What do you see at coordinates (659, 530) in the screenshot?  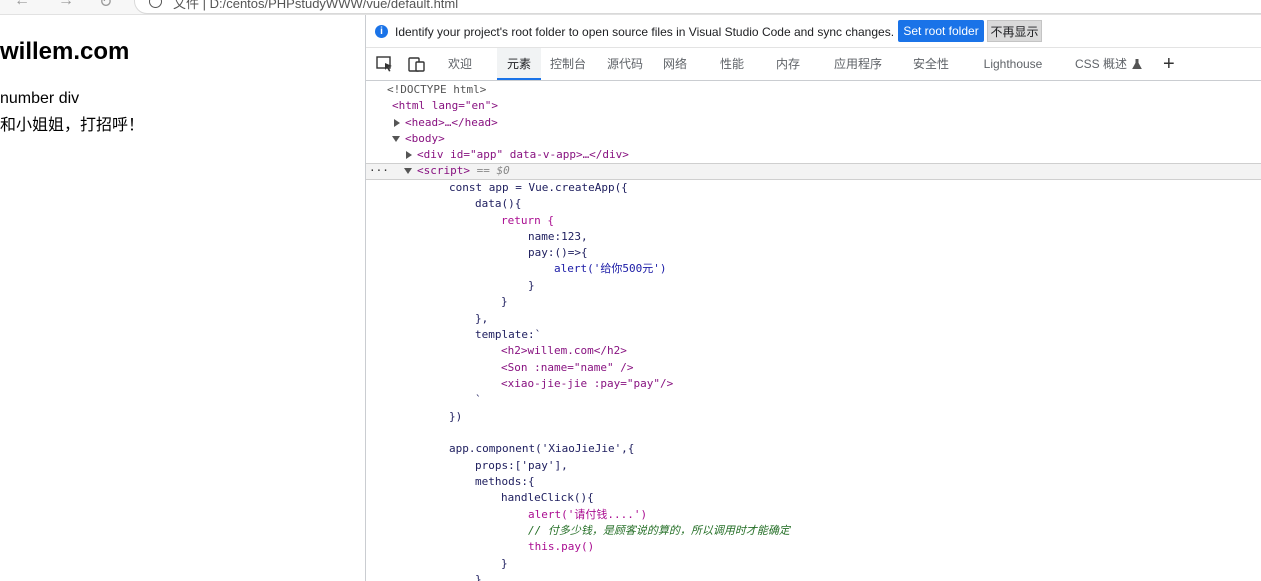 I see `code-comment: // 付多少钱，是顾客说的算的，所以调用时才能确定` at bounding box center [659, 530].